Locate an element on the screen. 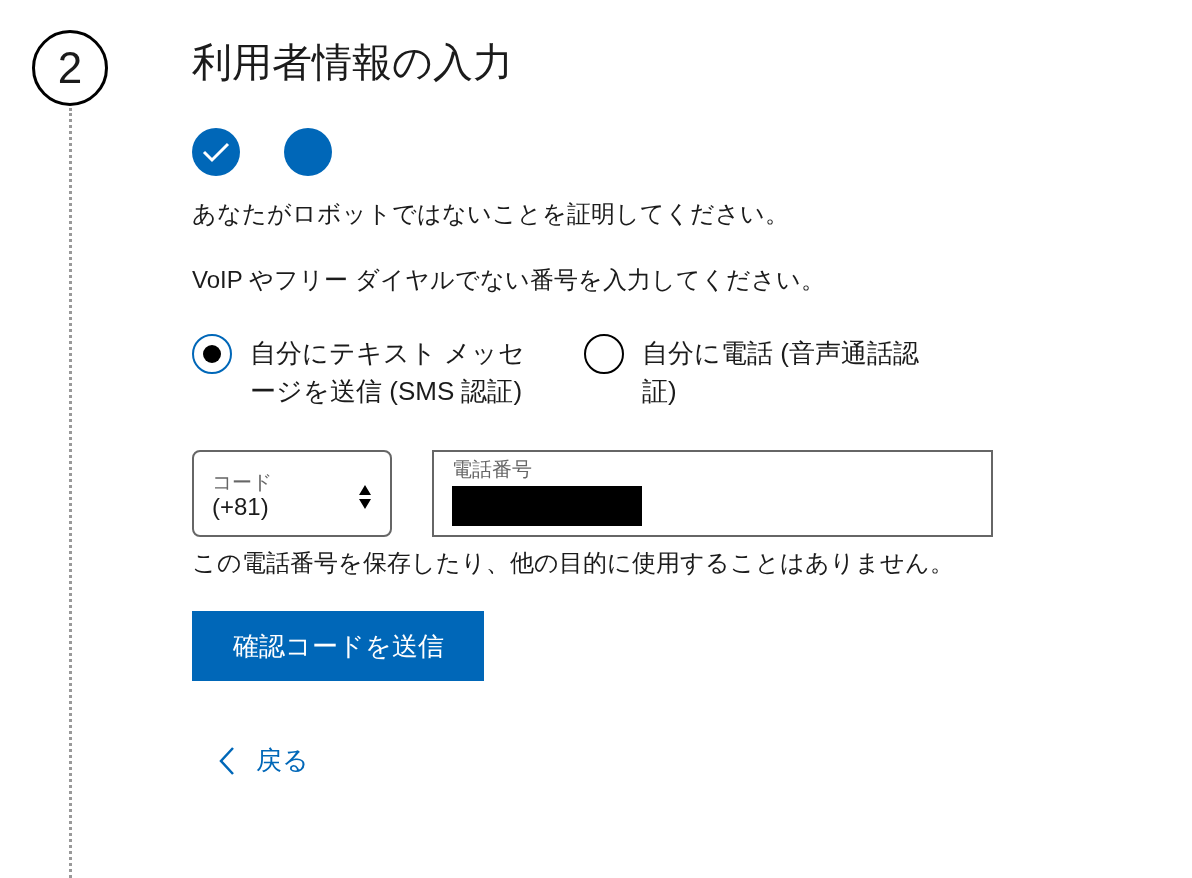 The width and height of the screenshot is (1192, 878). radio-label: 自分に電話 (音声通話認証) is located at coordinates (781, 372).